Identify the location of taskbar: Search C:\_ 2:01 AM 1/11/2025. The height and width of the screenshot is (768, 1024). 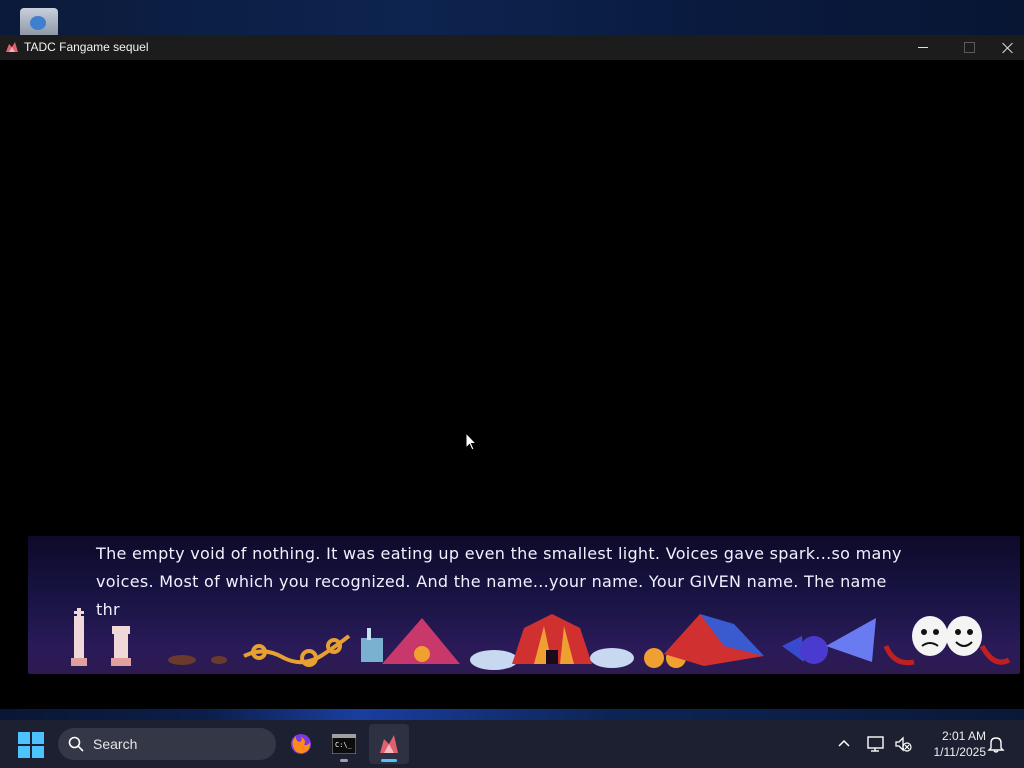
(512, 744).